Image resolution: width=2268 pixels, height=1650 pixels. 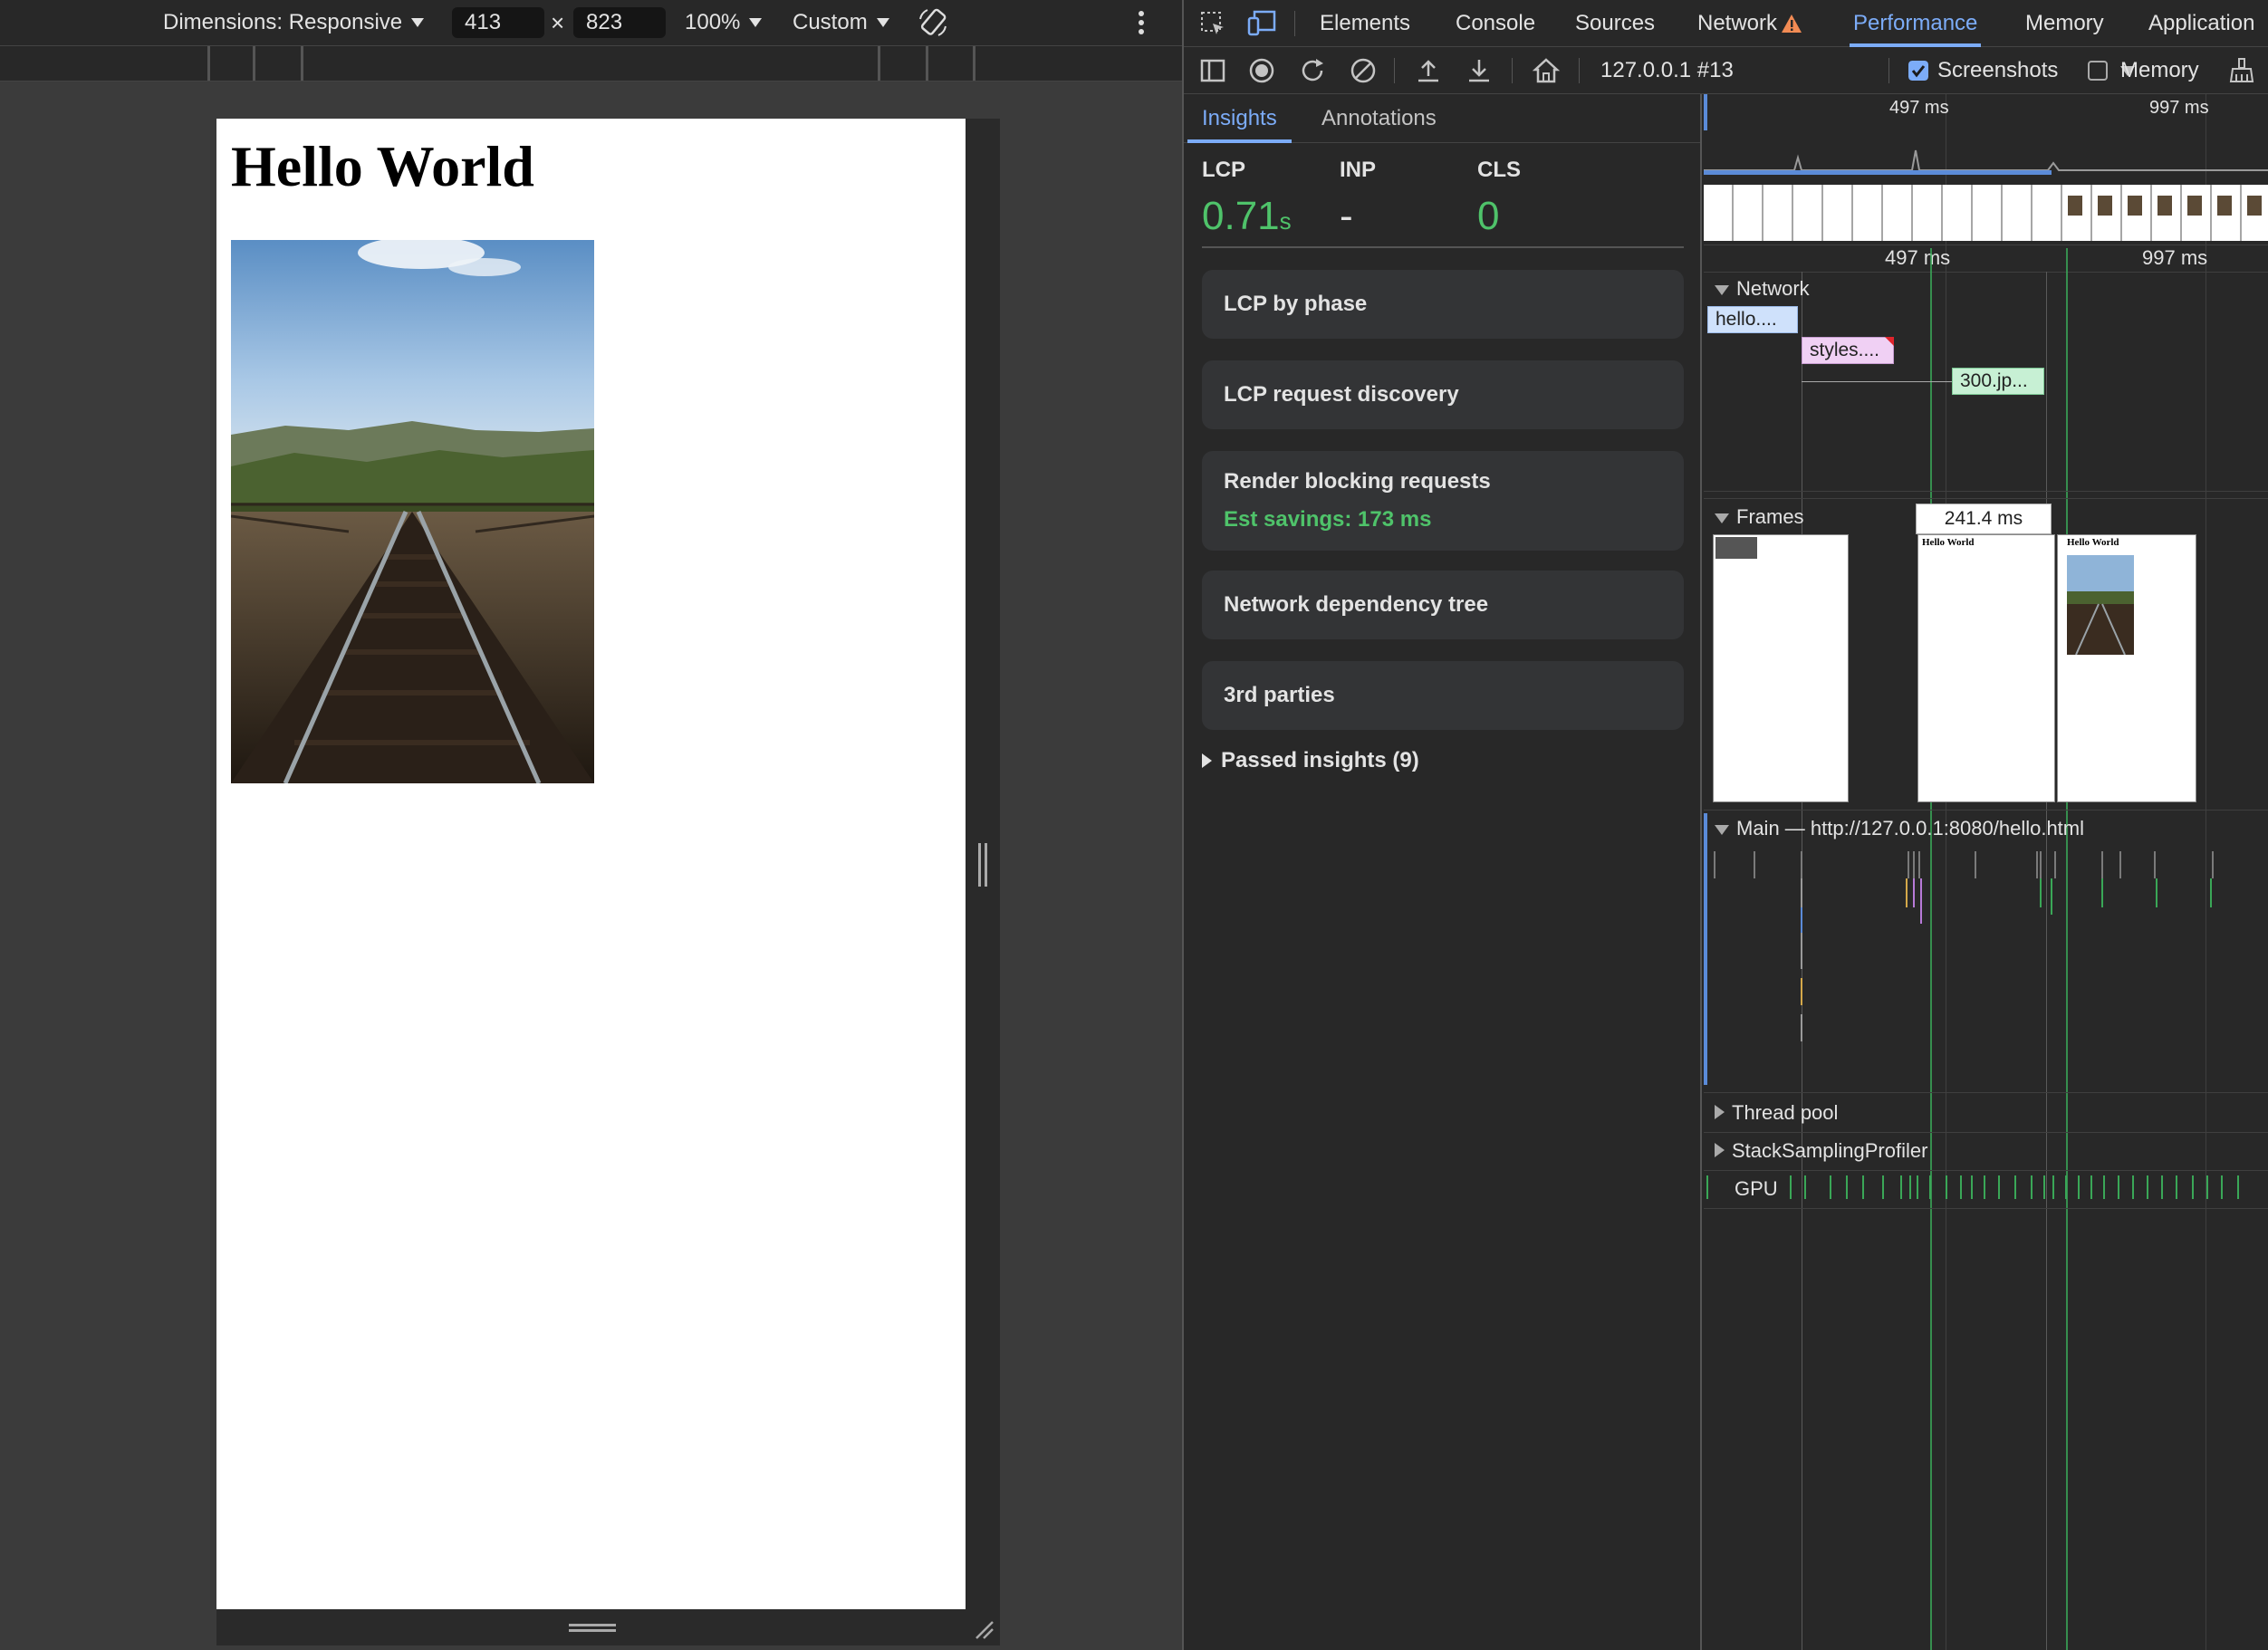 I want to click on resize-handle-right, so click(x=983, y=864).